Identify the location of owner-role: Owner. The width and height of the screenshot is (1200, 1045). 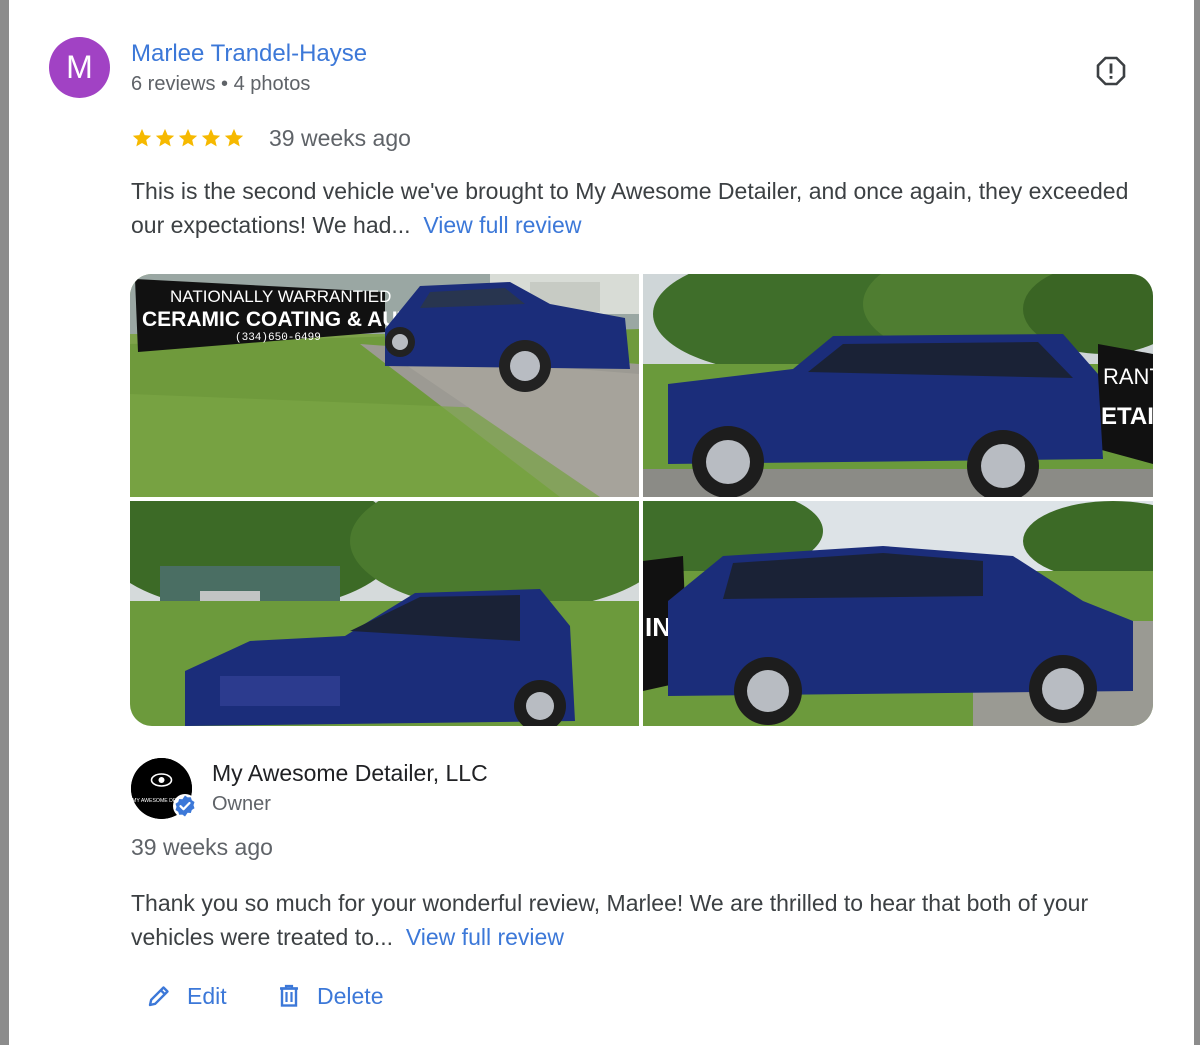
(241, 804).